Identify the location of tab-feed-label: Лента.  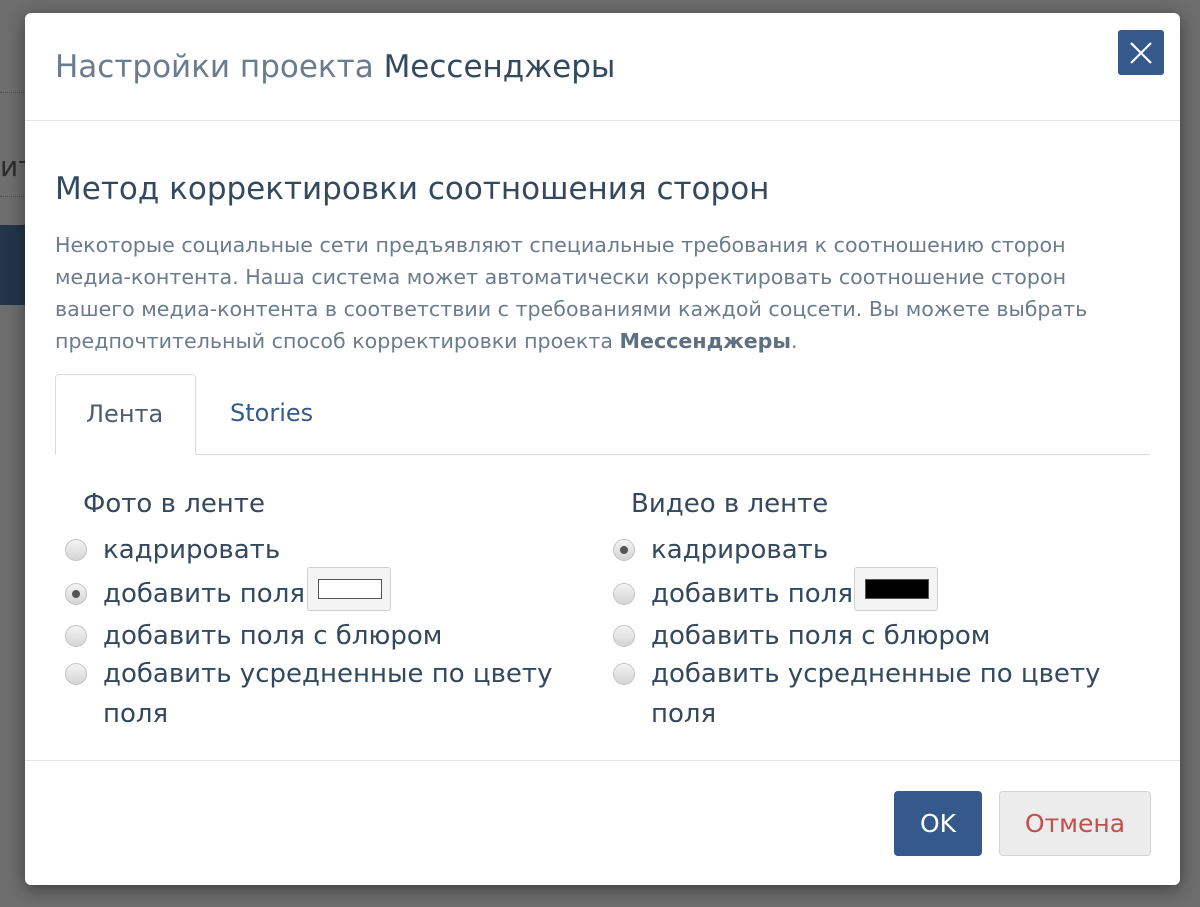
(125, 414).